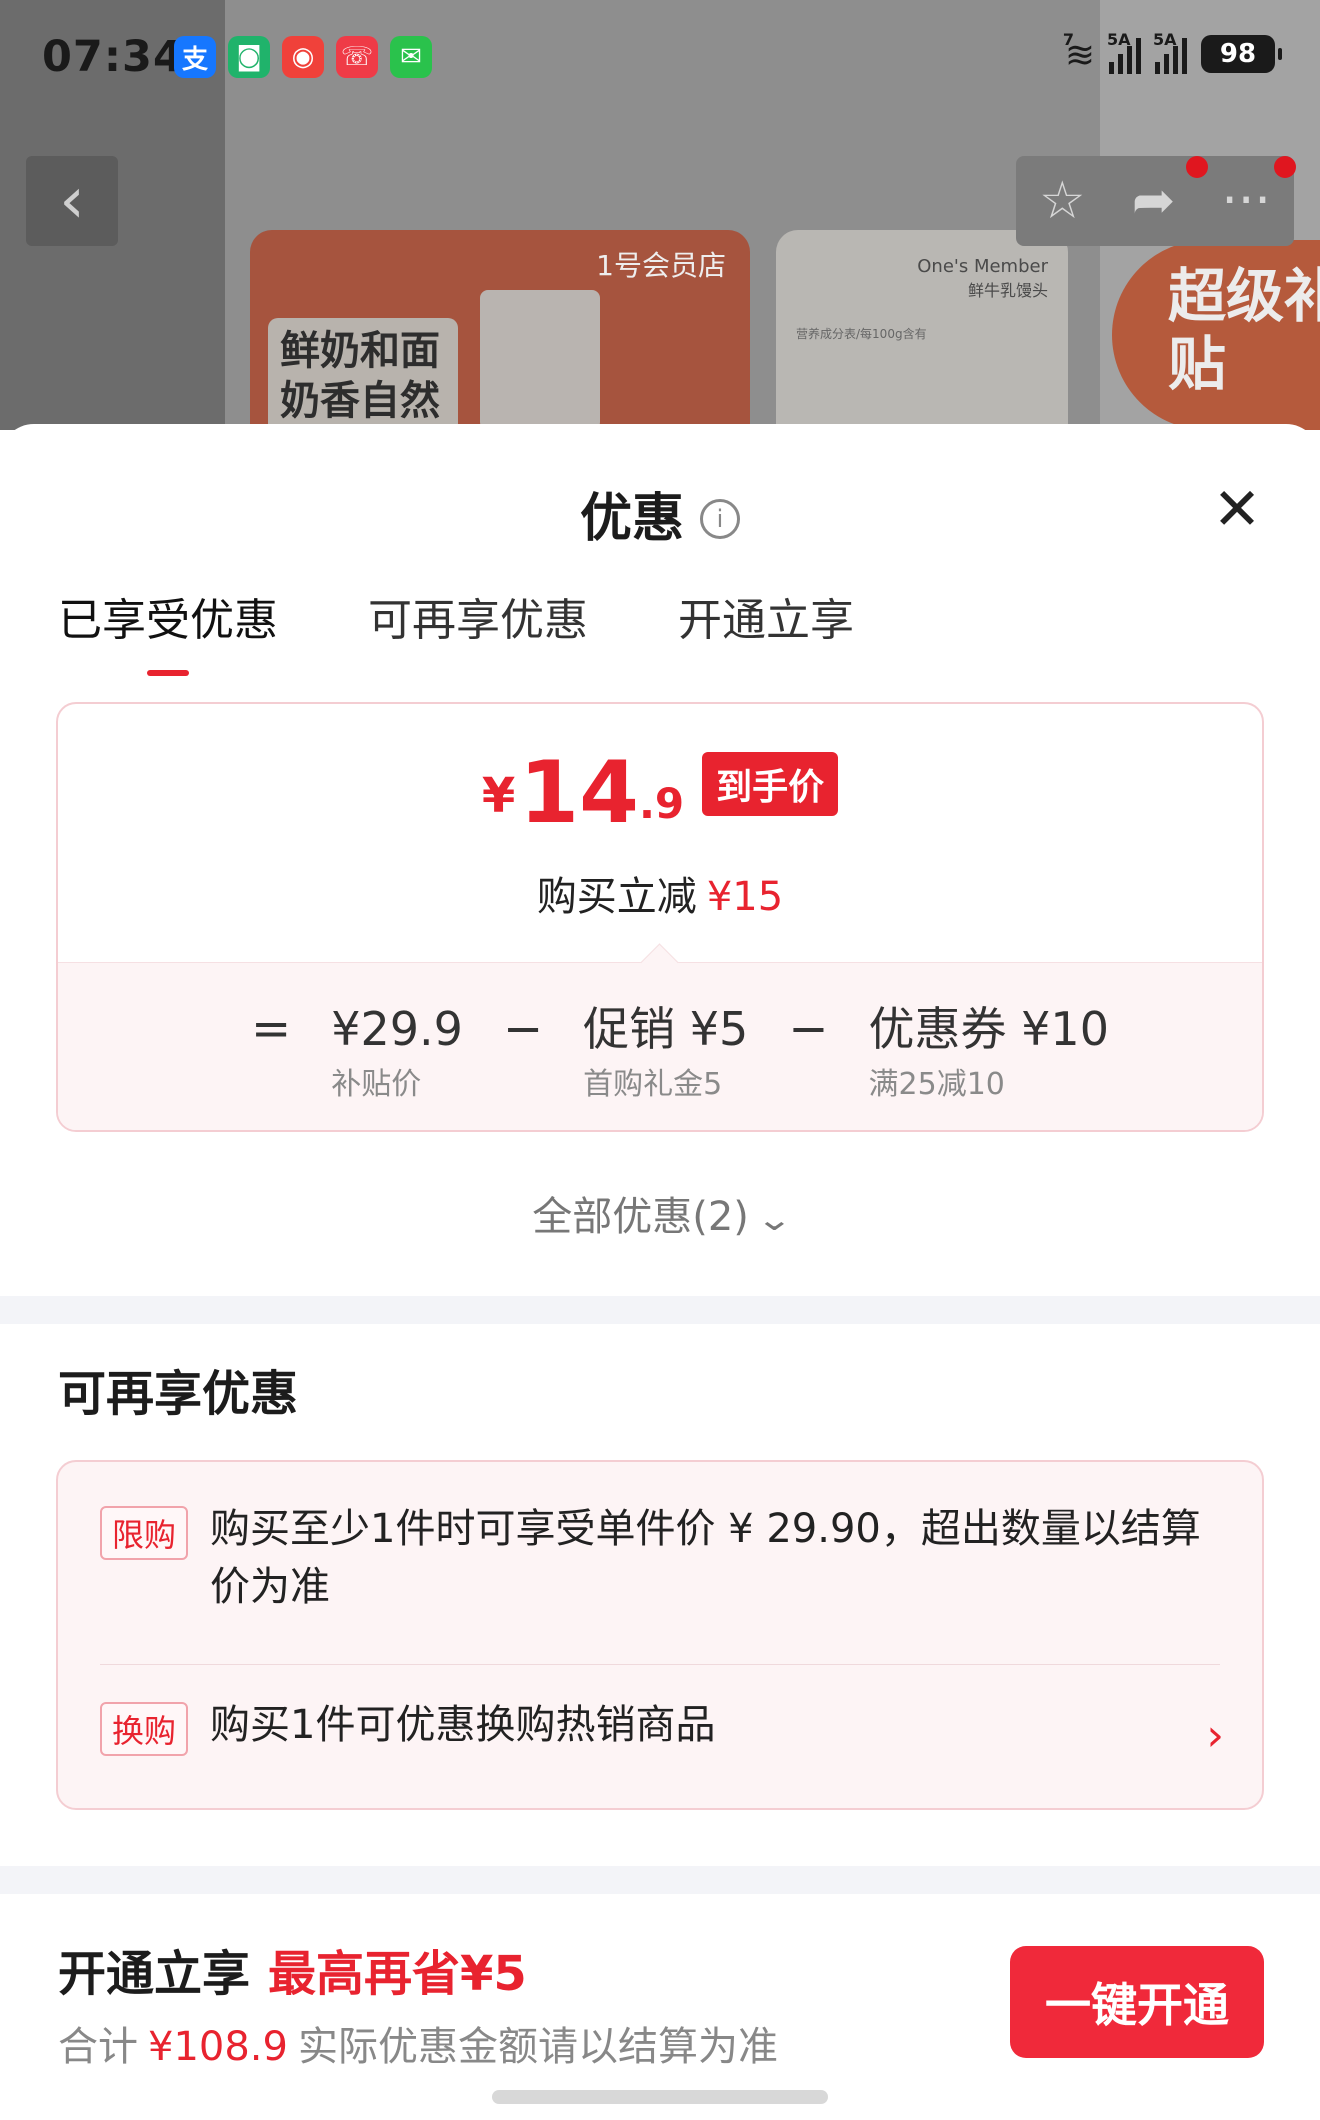 This screenshot has width=1320, height=2120. I want to click on membership-summary: 合计 ¥108.9 实际优惠金额请以结算为准, so click(418, 2047).